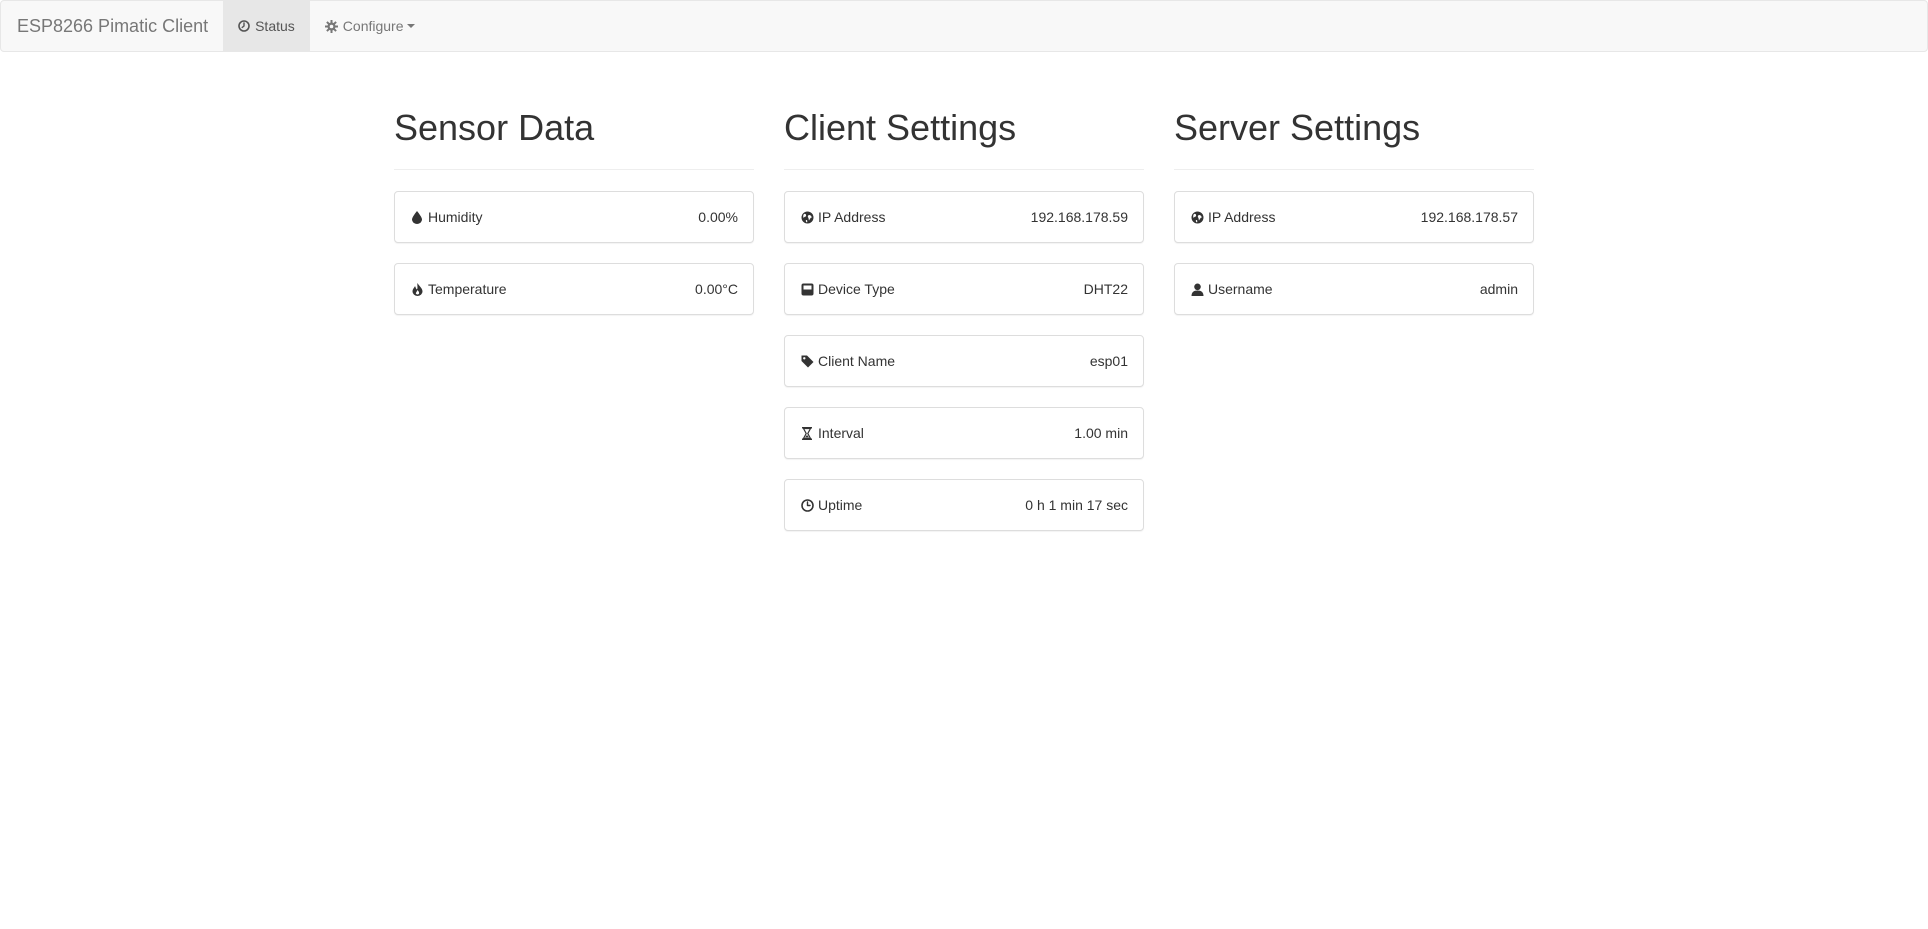  I want to click on uptime-label: Uptime, so click(840, 505).